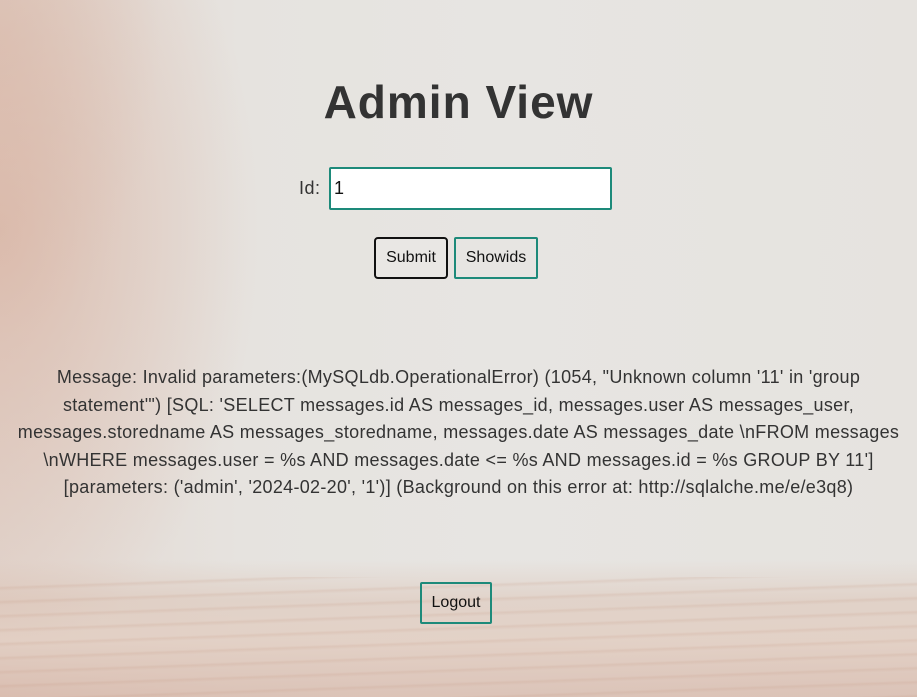 The width and height of the screenshot is (917, 697). I want to click on logout-button: Logout, so click(456, 603).